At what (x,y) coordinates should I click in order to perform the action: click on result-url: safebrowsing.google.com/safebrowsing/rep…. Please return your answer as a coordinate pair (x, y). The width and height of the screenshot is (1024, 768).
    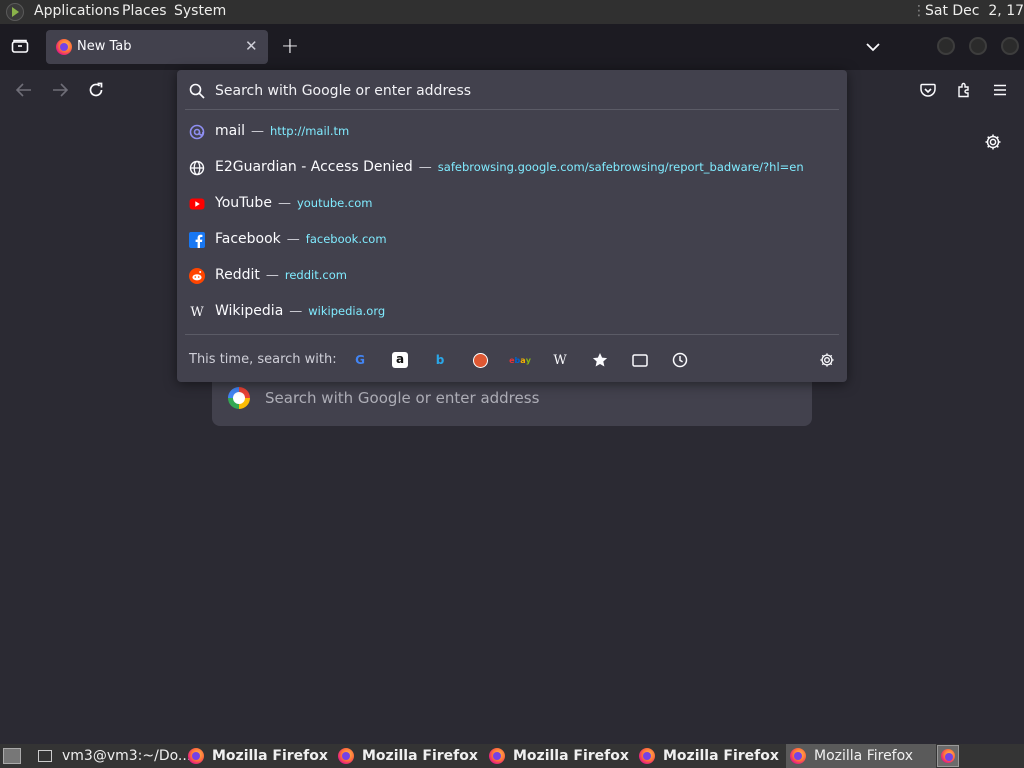
    Looking at the image, I should click on (620, 167).